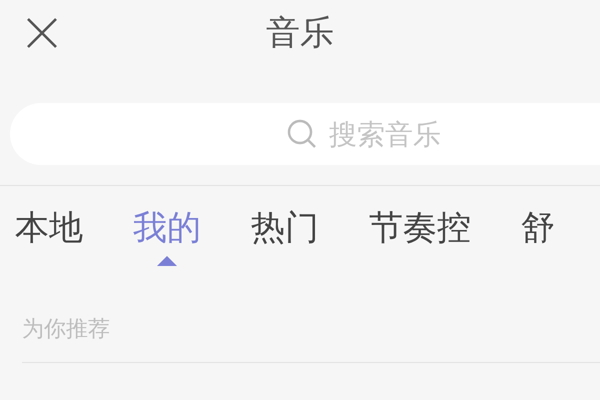 Image resolution: width=600 pixels, height=400 pixels. What do you see at coordinates (49, 237) in the screenshot?
I see `category-tab: 本地` at bounding box center [49, 237].